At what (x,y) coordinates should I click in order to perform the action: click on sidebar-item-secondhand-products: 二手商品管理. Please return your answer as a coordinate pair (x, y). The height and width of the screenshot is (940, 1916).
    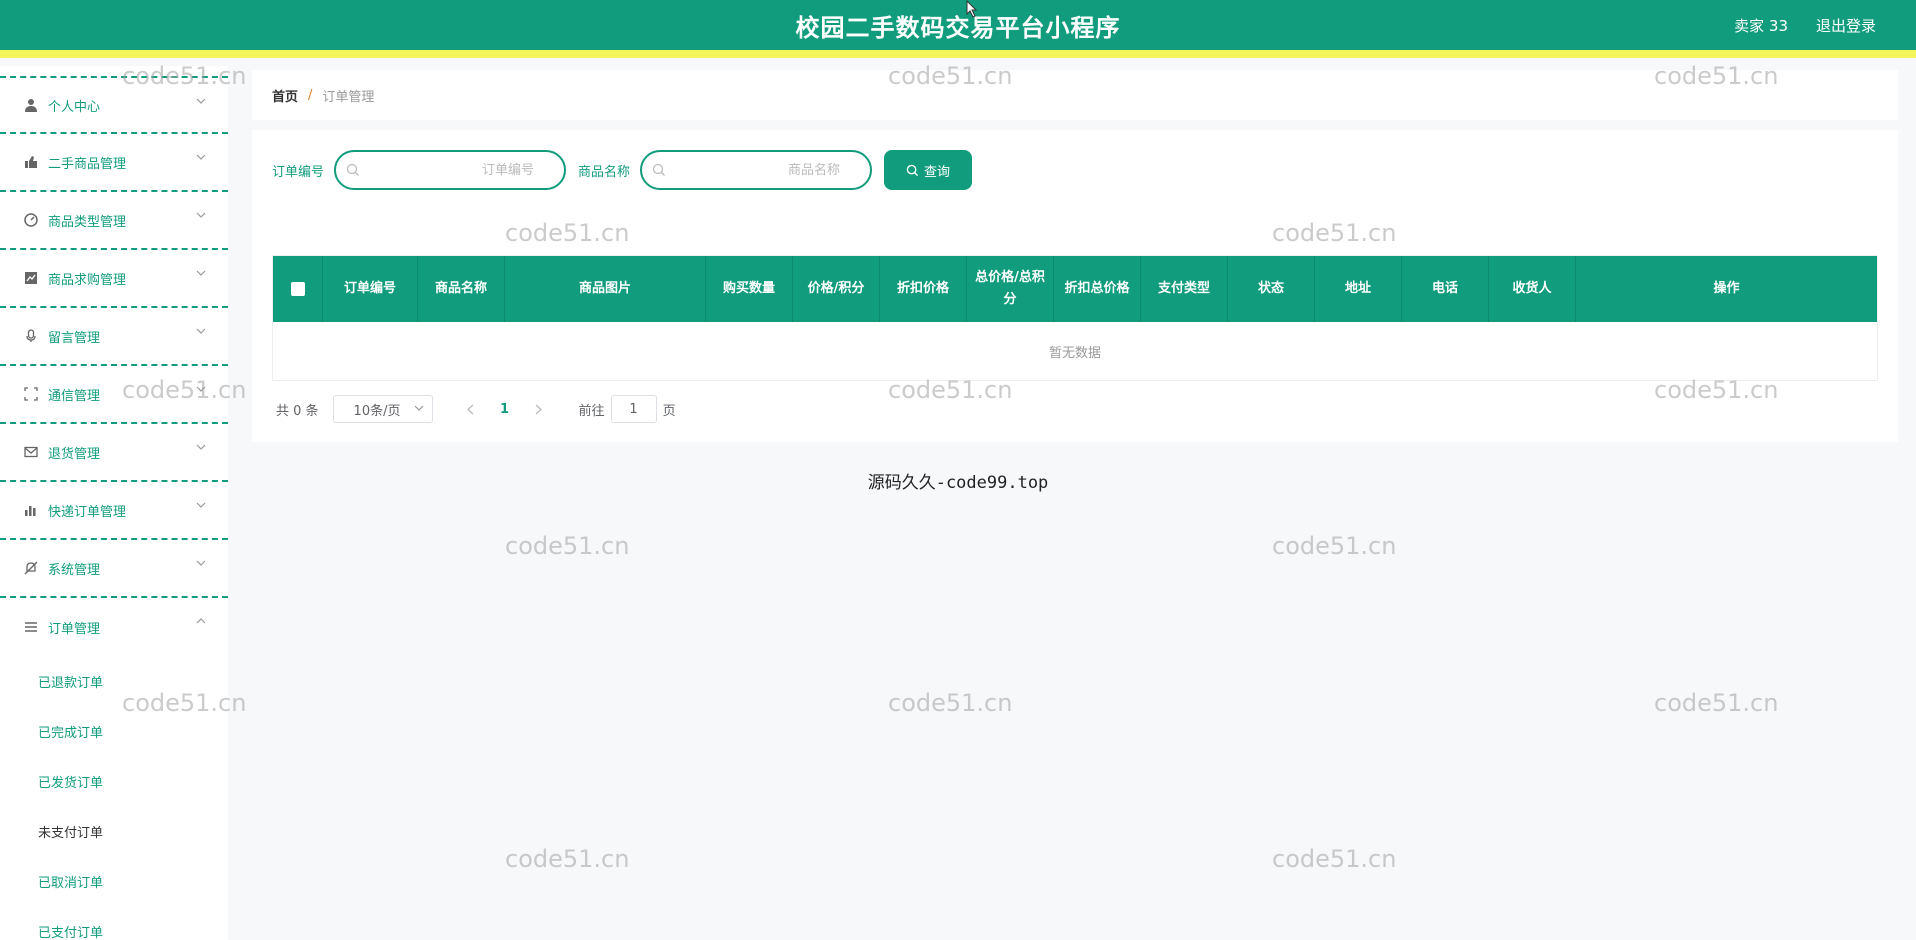
    Looking at the image, I should click on (114, 163).